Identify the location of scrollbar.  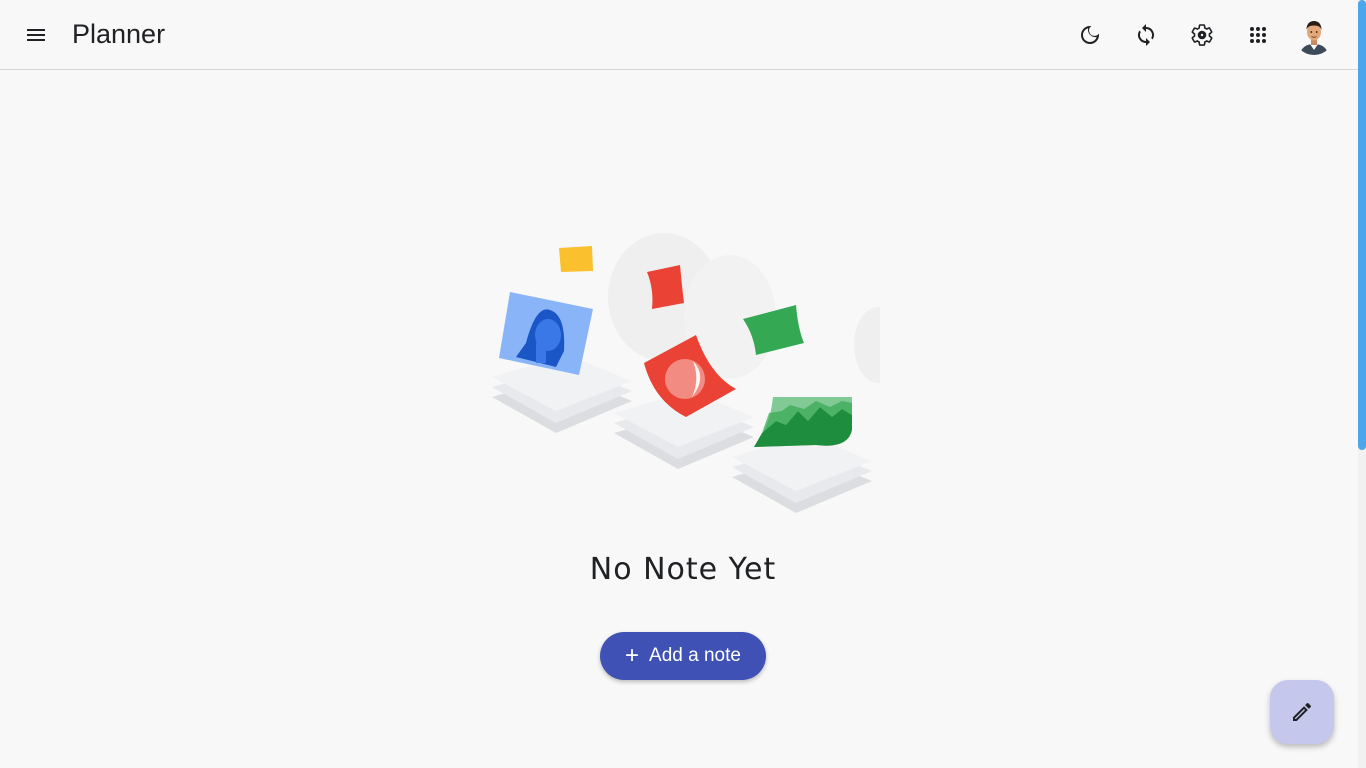
(1362, 384).